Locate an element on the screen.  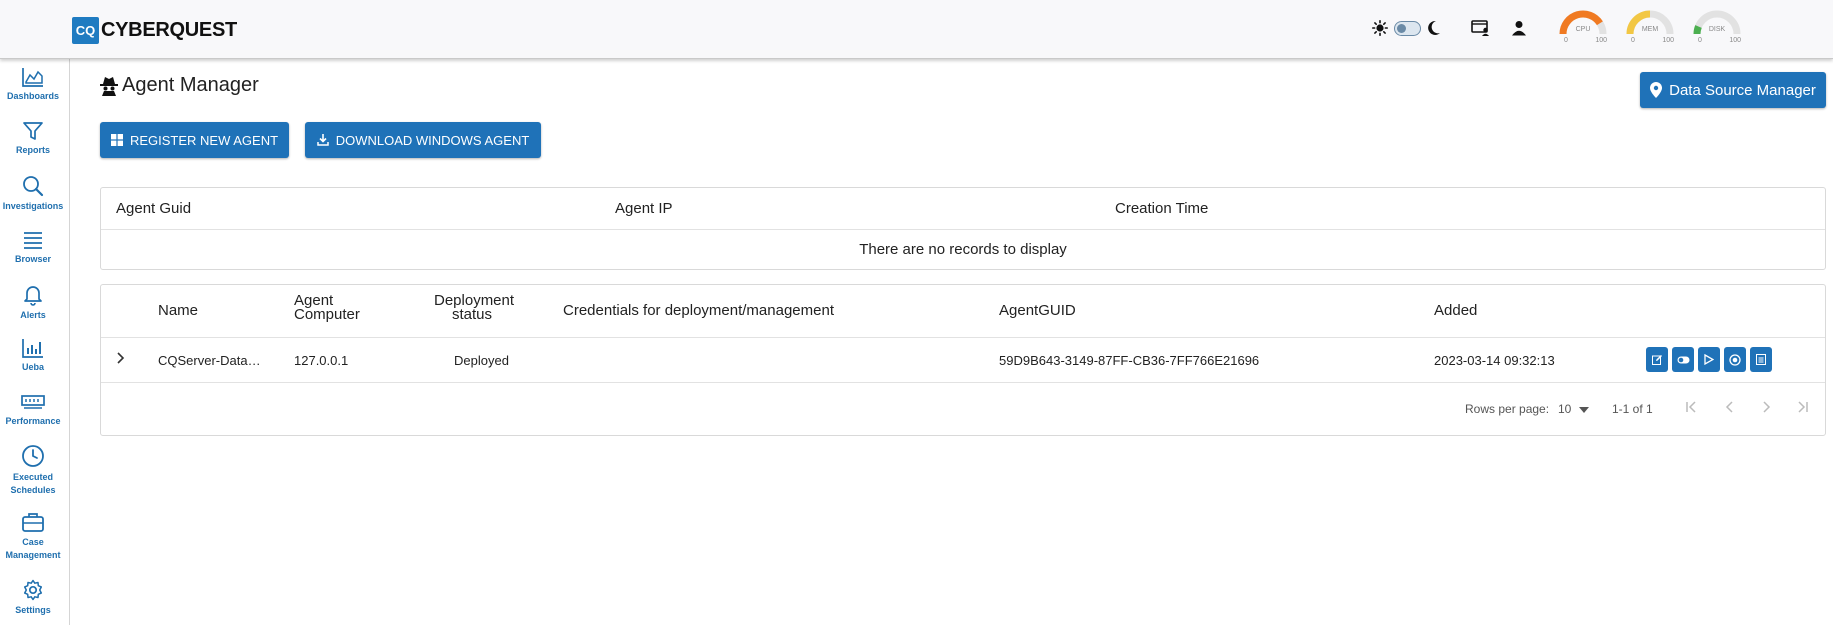
caret-down-icon is located at coordinates (1583, 410).